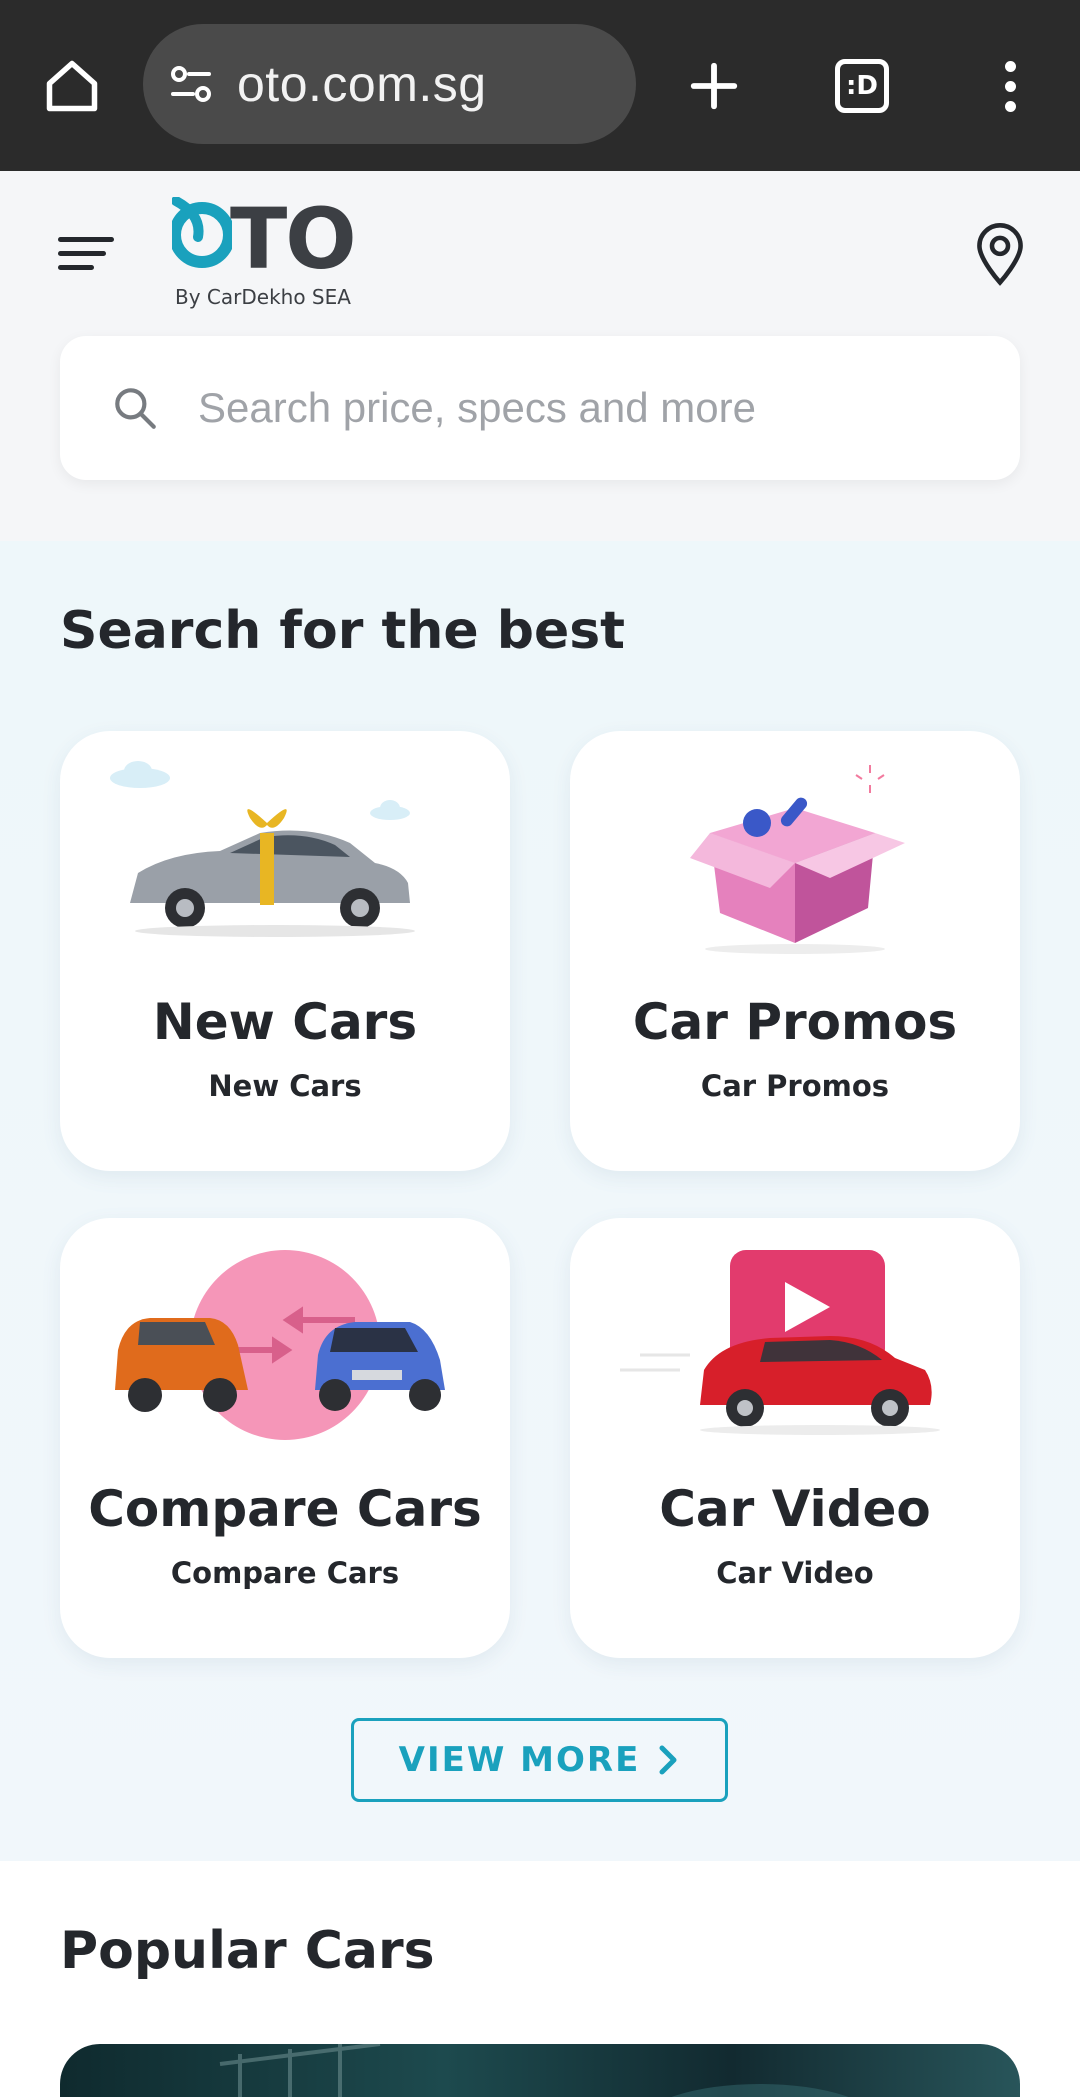 This screenshot has height=2097, width=1080. What do you see at coordinates (795, 1438) in the screenshot?
I see `card-car-video: Car Video Car Video` at bounding box center [795, 1438].